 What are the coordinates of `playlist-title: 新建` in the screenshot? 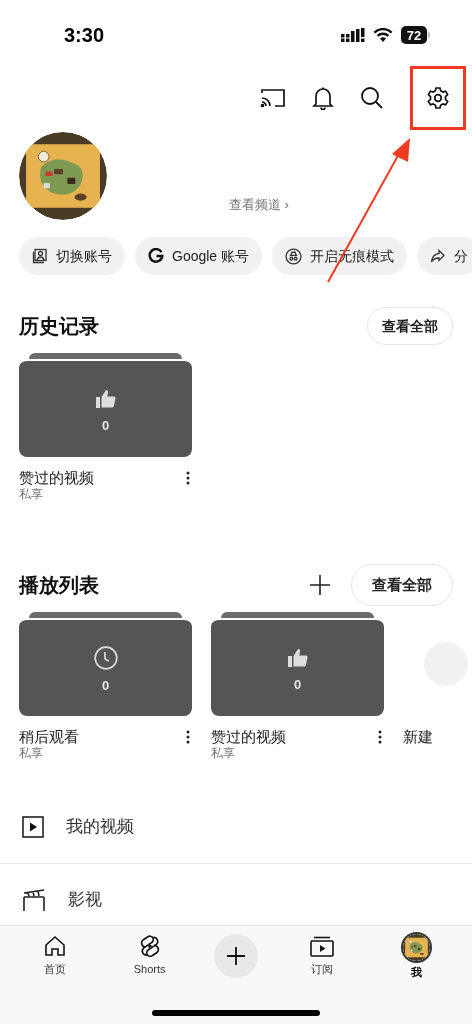 It's located at (418, 737).